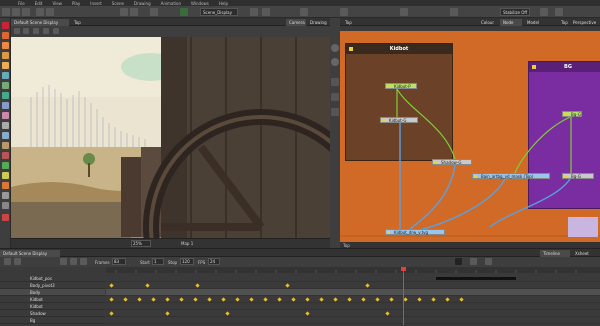  Describe the element at coordinates (5, 165) in the screenshot. I see `rigging-tool-icon` at that location.